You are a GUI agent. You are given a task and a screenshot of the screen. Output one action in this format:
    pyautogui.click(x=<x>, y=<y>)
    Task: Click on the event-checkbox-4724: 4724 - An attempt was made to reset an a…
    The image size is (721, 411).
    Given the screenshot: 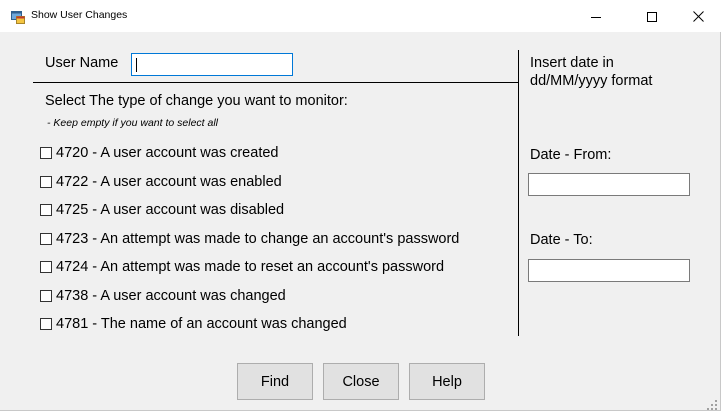 What is the action you would take?
    pyautogui.click(x=242, y=267)
    